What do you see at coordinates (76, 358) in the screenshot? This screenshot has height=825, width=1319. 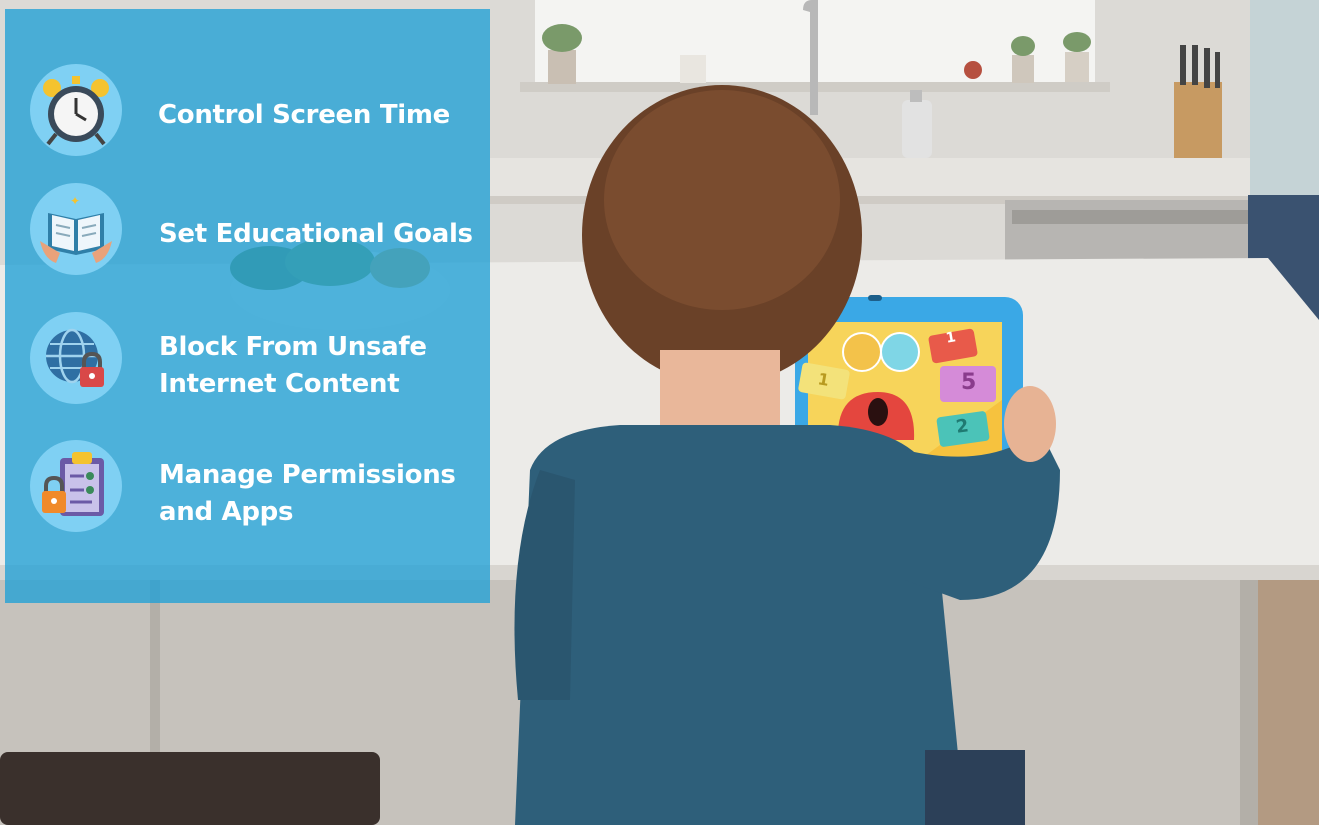 I see `globe-lock-icon` at bounding box center [76, 358].